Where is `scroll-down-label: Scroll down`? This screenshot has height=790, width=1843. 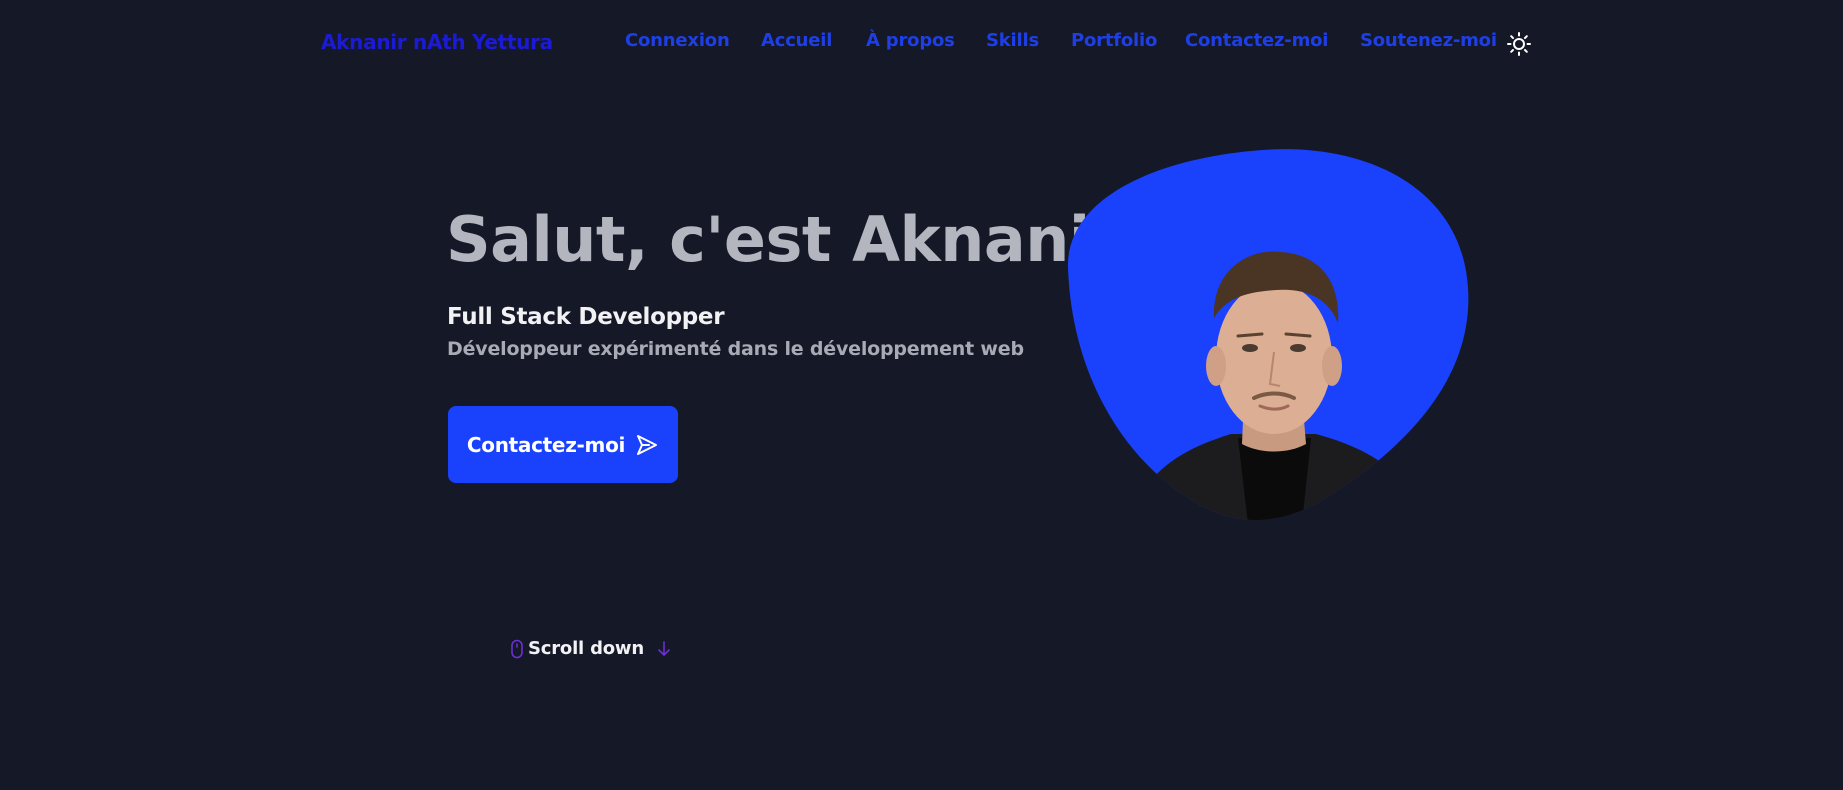 scroll-down-label: Scroll down is located at coordinates (586, 648).